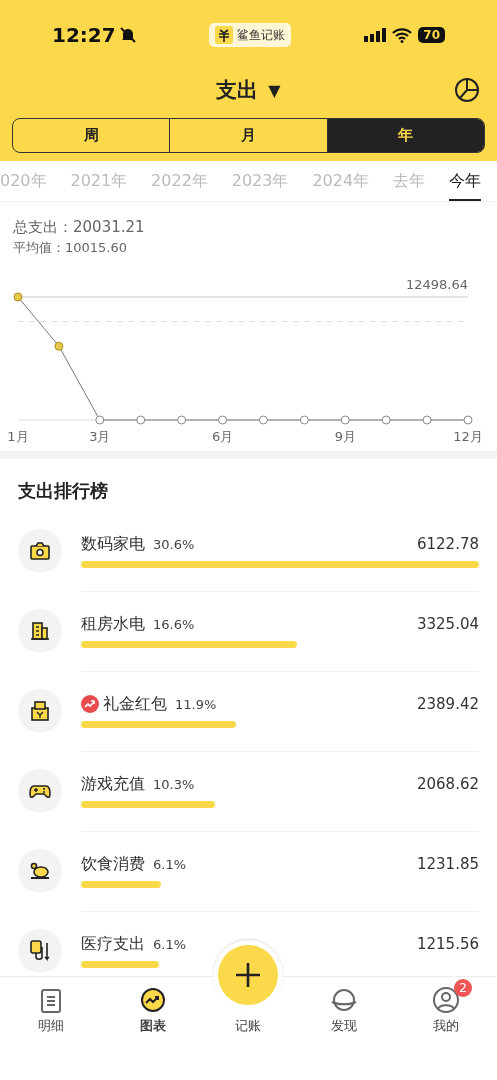  Describe the element at coordinates (127, 35) in the screenshot. I see `bell-muted-icon` at that location.